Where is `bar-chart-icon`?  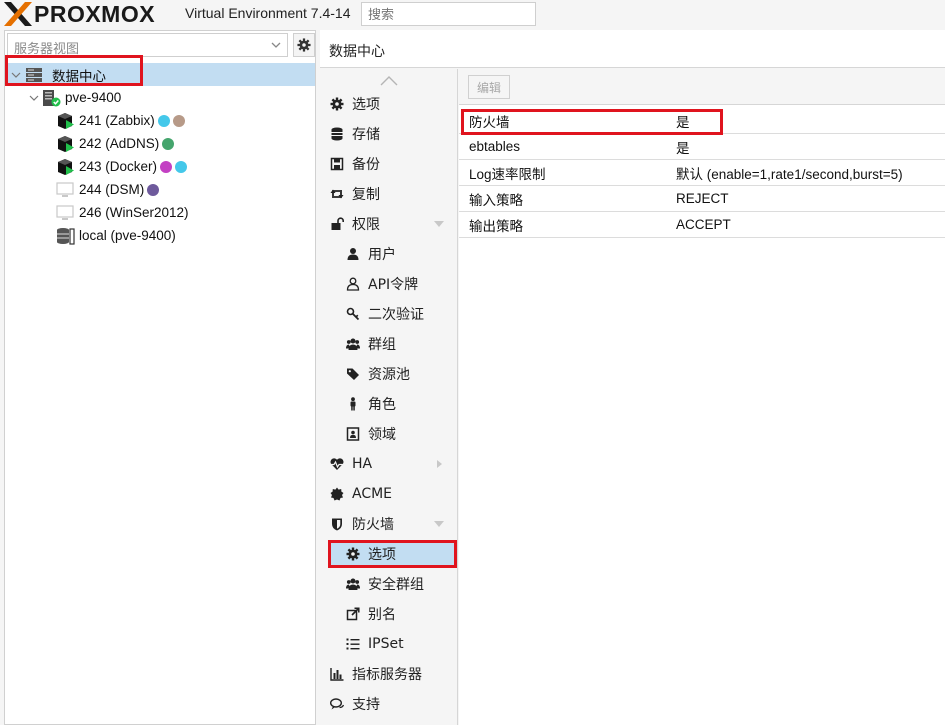 bar-chart-icon is located at coordinates (337, 674).